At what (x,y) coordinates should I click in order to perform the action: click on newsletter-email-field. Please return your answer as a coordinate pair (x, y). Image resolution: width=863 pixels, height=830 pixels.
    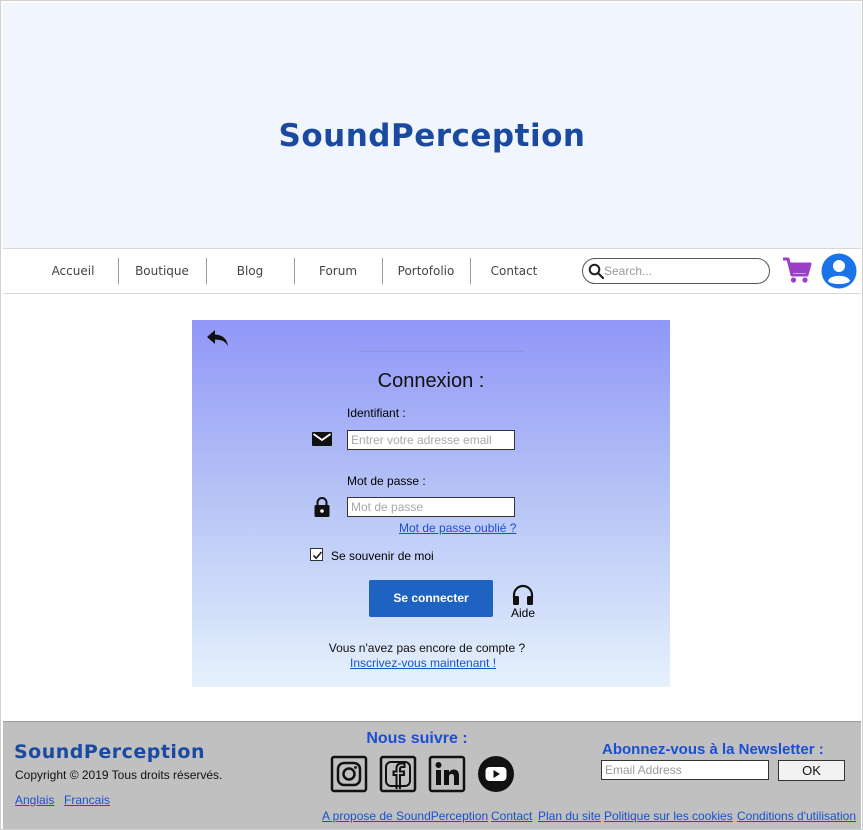
    Looking at the image, I should click on (685, 770).